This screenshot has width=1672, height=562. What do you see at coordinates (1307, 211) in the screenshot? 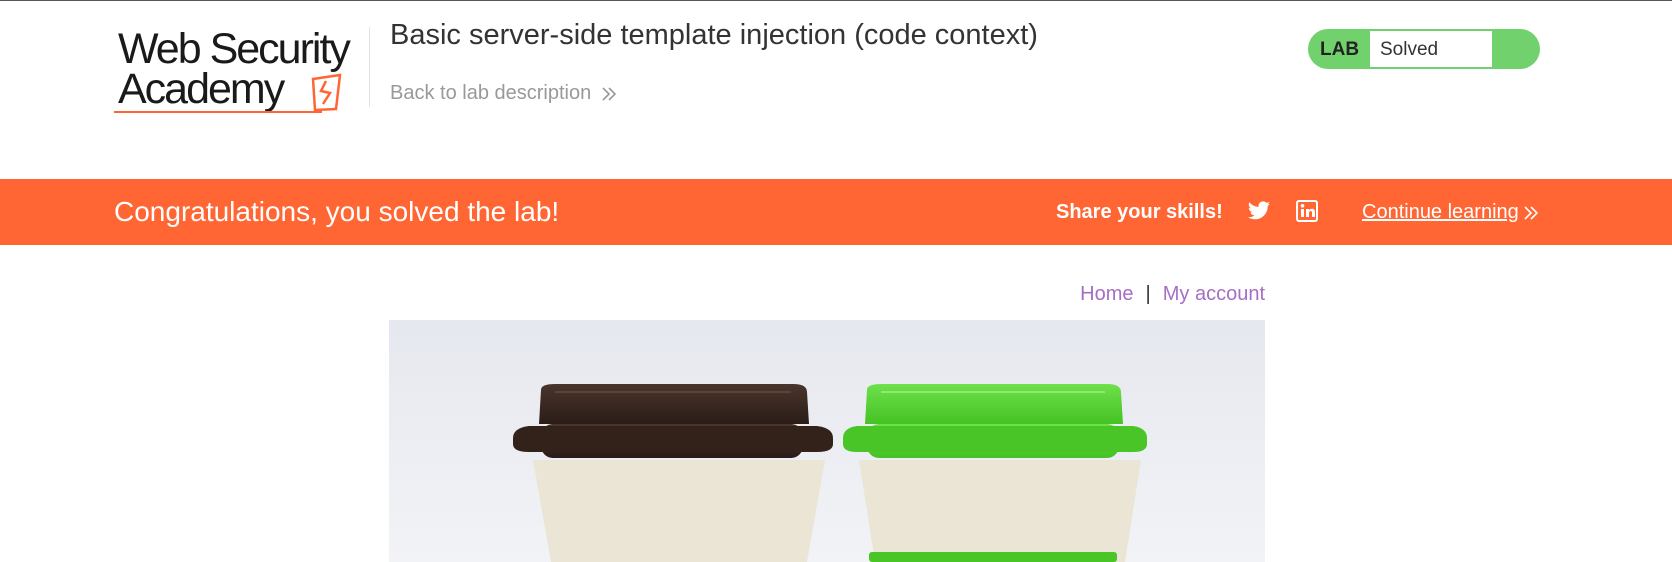
I see `linkedin-icon` at bounding box center [1307, 211].